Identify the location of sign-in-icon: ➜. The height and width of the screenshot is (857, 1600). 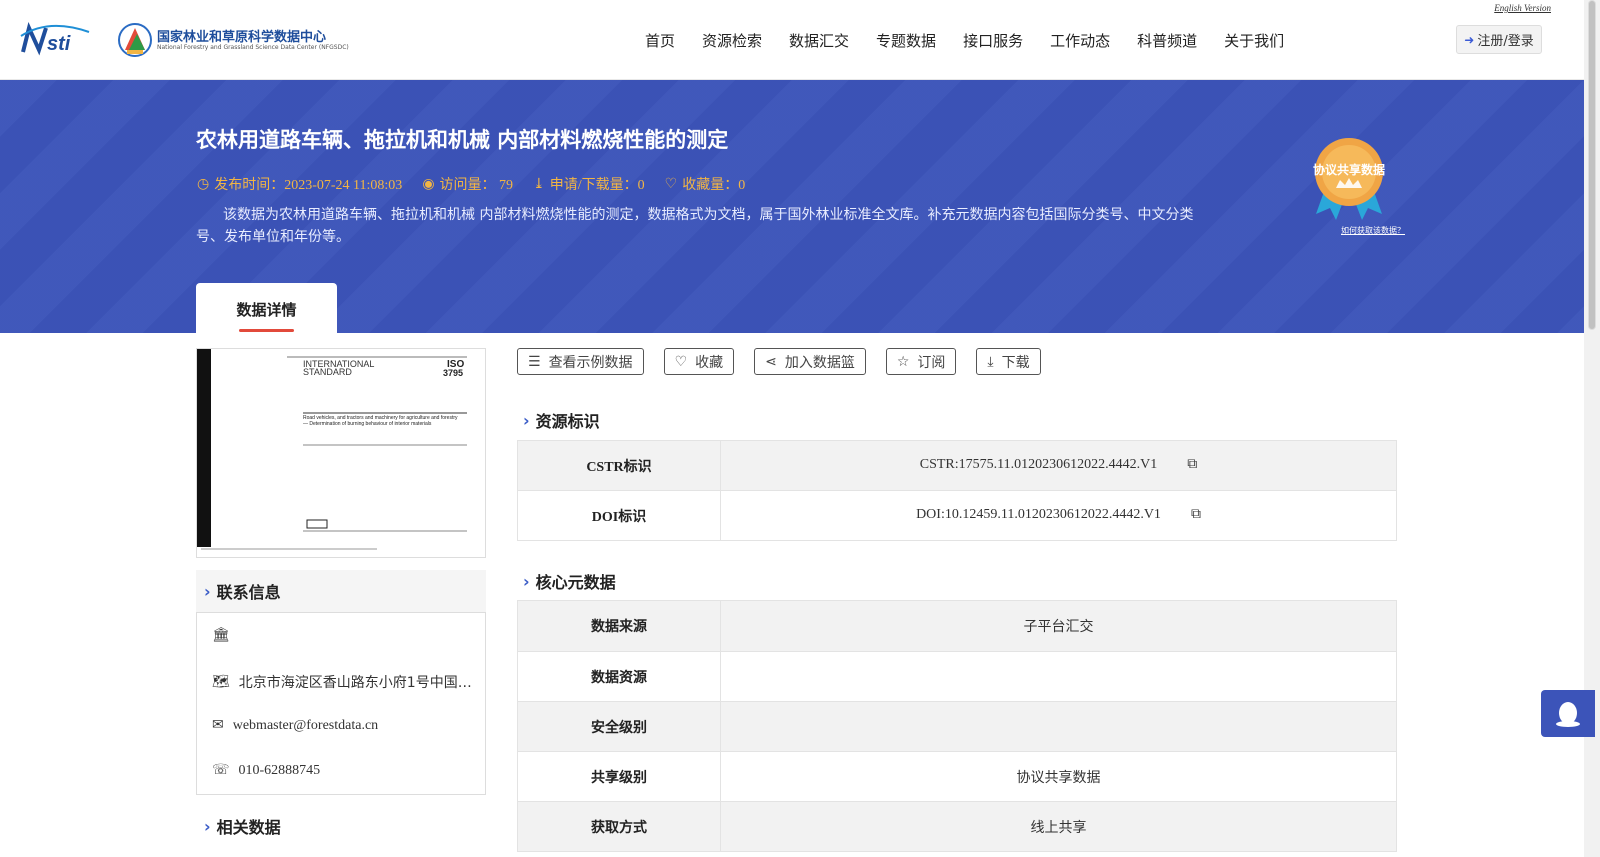
(1469, 39).